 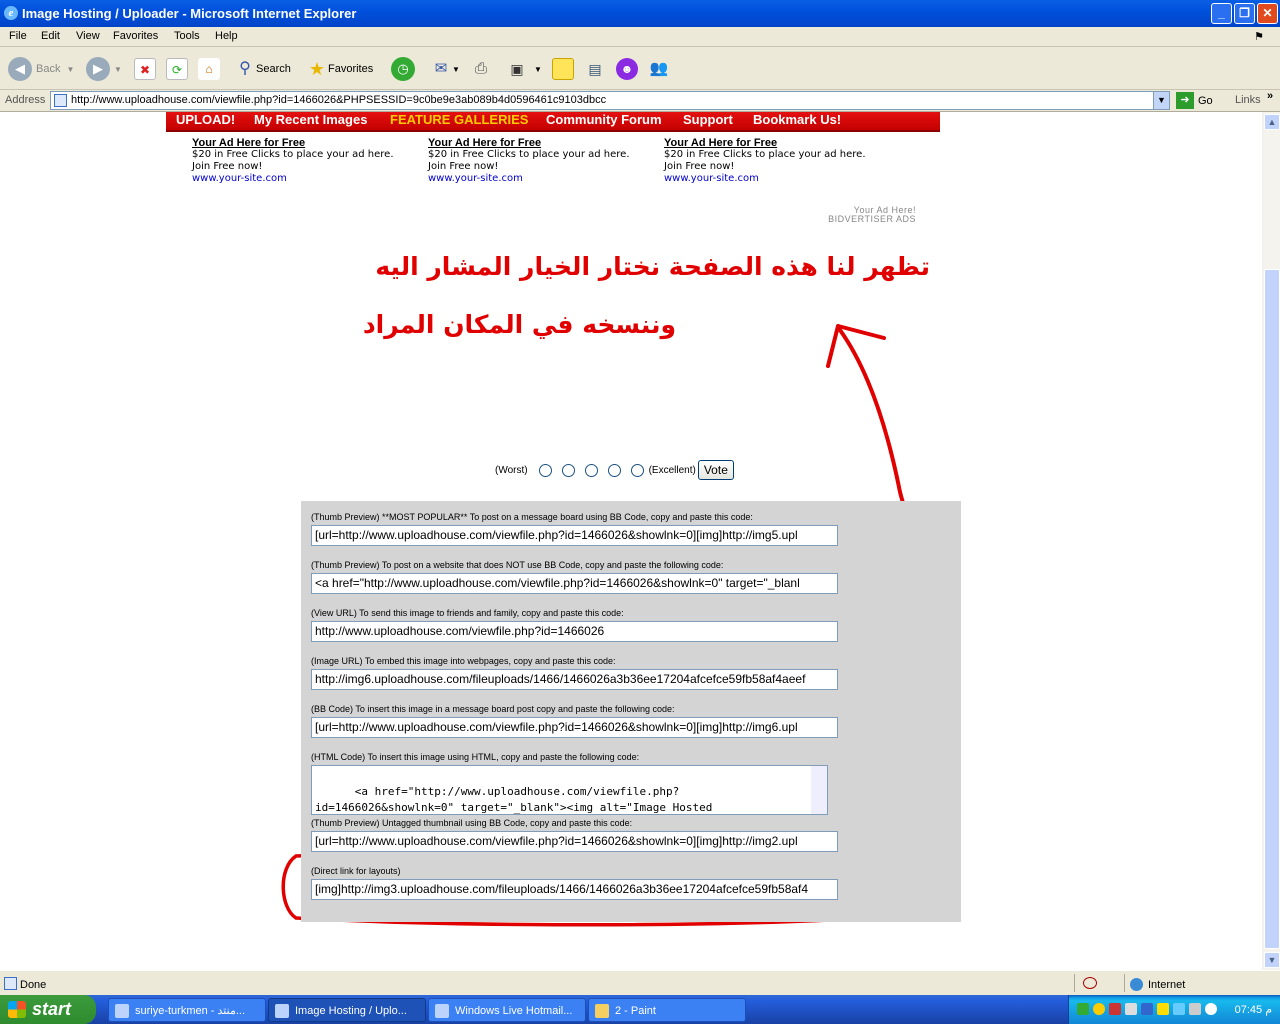 I want to click on go-button: ➜ Go, so click(x=1194, y=100).